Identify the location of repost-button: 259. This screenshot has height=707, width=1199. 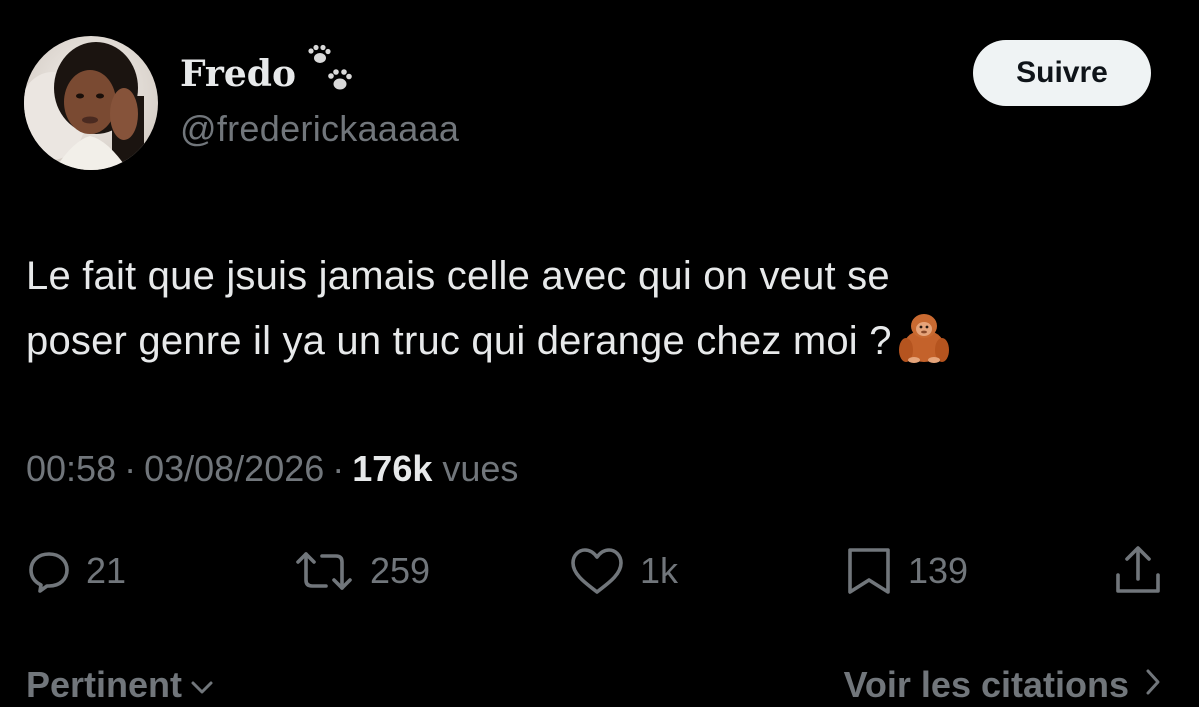
(361, 571).